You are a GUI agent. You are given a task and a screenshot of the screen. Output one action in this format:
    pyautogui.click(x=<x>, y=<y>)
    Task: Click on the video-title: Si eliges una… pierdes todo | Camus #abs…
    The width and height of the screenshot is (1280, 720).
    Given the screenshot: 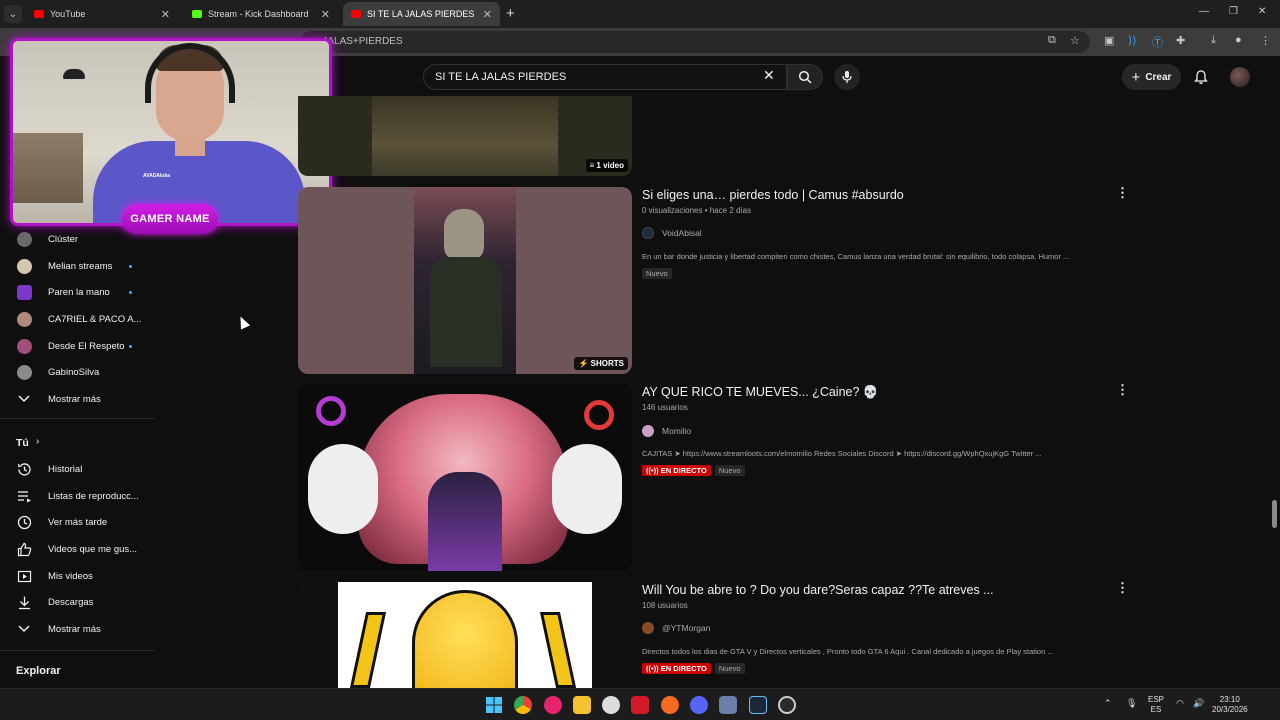 What is the action you would take?
    pyautogui.click(x=773, y=195)
    